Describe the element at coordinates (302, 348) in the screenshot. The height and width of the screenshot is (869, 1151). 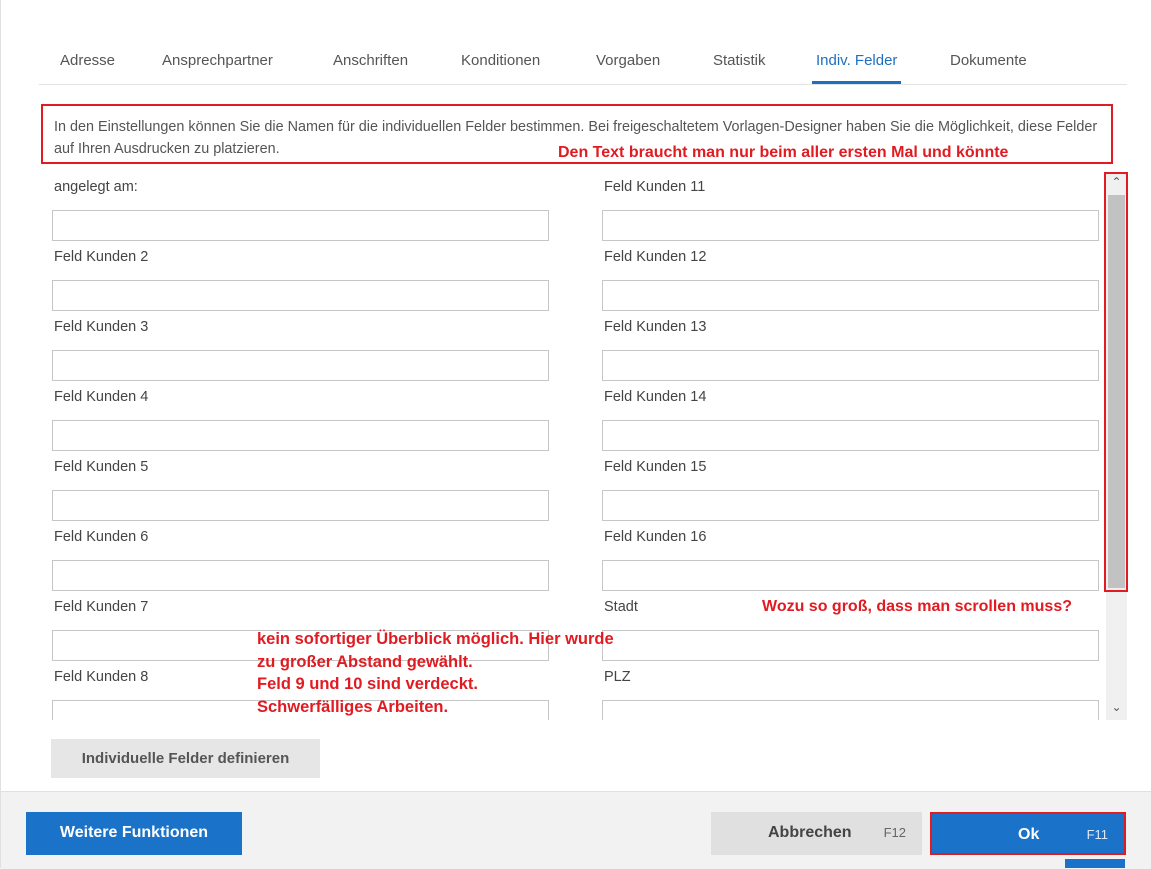
I see `field-kunden-3: Feld Kunden 3` at that location.